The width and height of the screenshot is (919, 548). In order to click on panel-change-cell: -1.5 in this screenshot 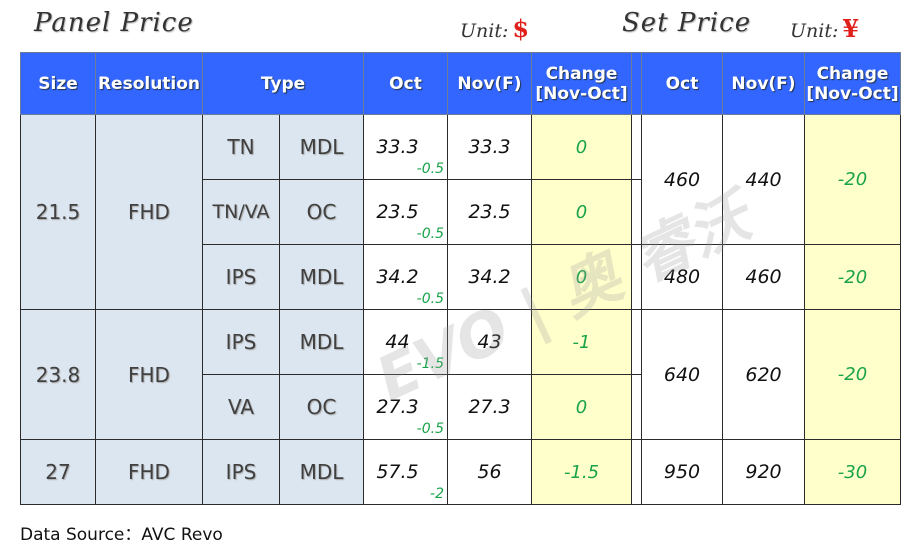, I will do `click(581, 472)`.